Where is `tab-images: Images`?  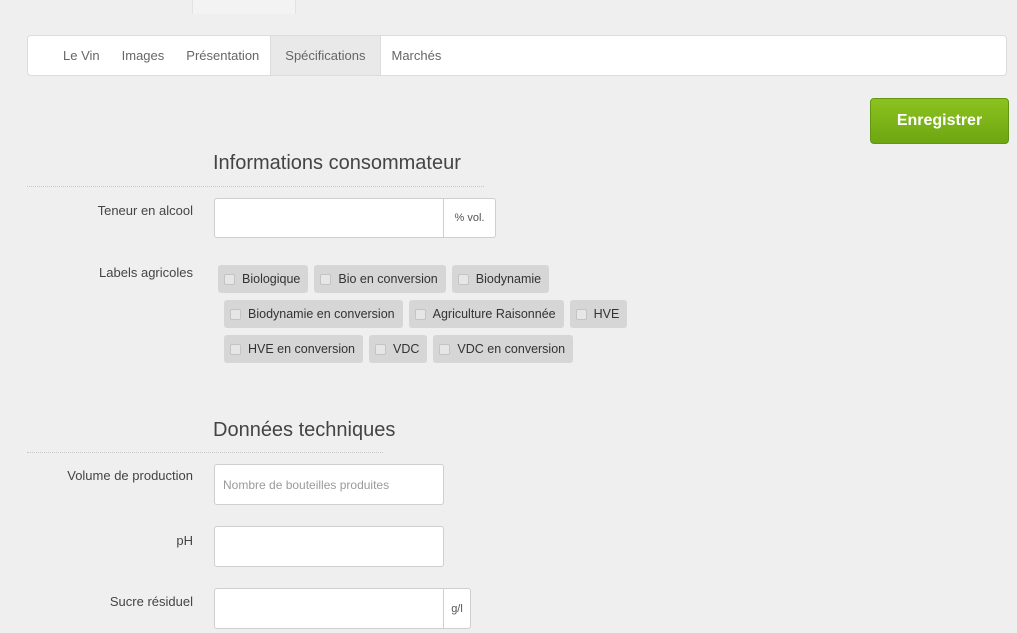
tab-images: Images is located at coordinates (143, 55).